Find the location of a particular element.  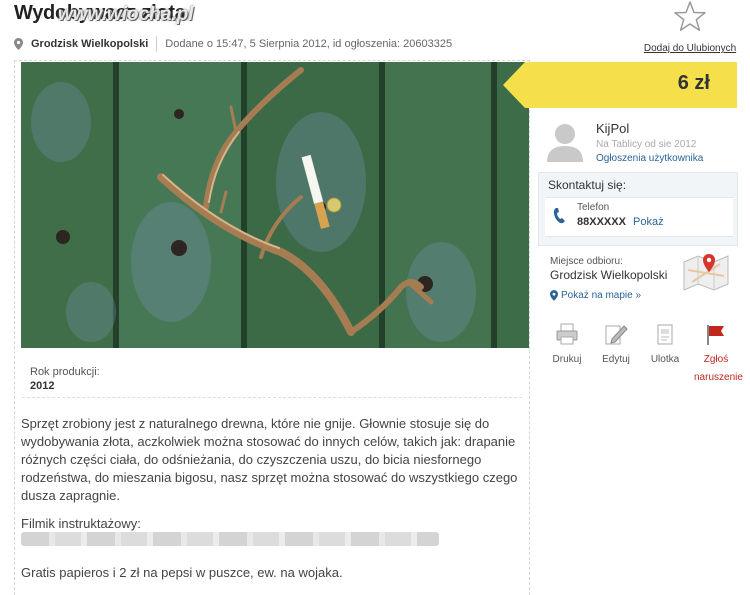

pickup-label: Miejsce odbioru: is located at coordinates (586, 261).